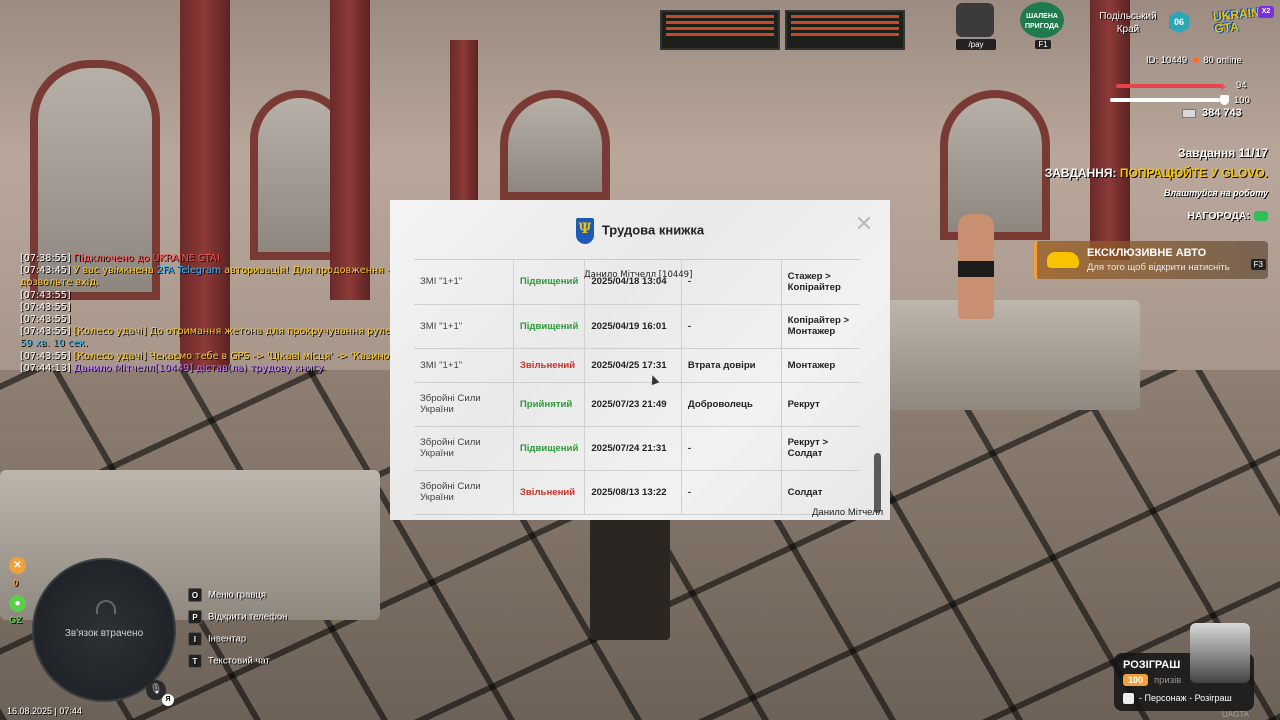 The image size is (1280, 720). I want to click on health-value: 94, so click(1241, 85).